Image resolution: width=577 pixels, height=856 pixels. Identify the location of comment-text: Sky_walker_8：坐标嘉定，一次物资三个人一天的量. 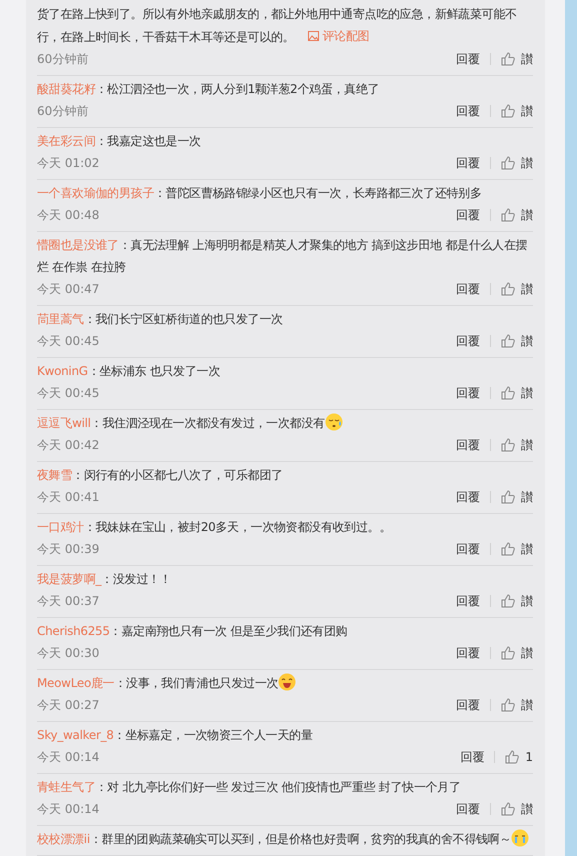
(175, 735).